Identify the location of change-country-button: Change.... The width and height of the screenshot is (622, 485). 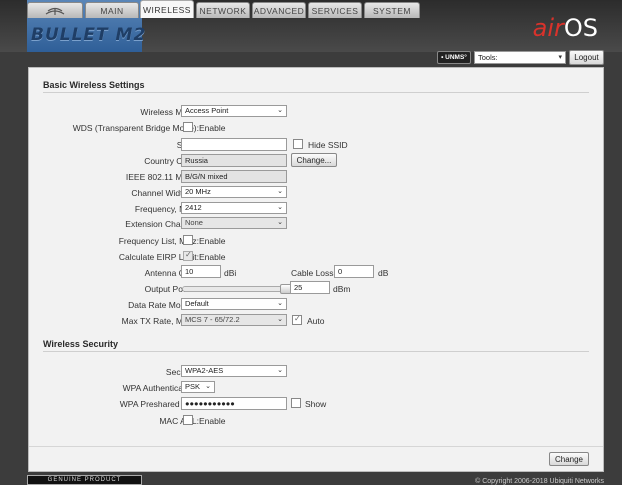
(314, 160).